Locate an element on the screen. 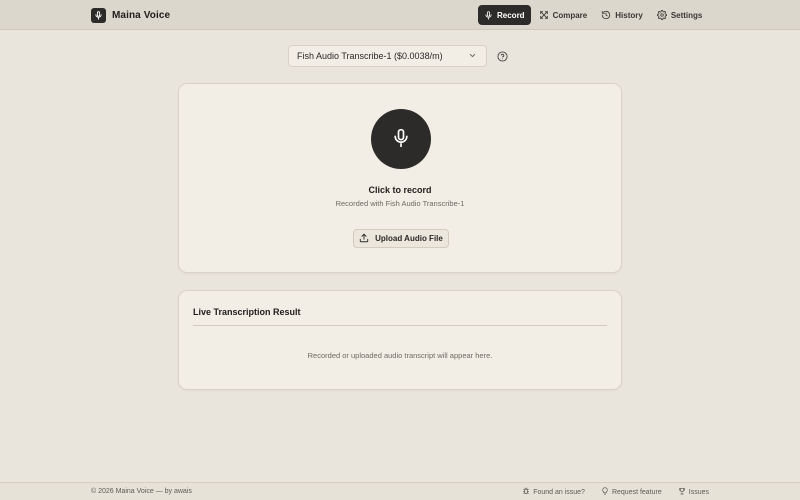 The height and width of the screenshot is (500, 800). nav-settings-label: Settings is located at coordinates (686, 15).